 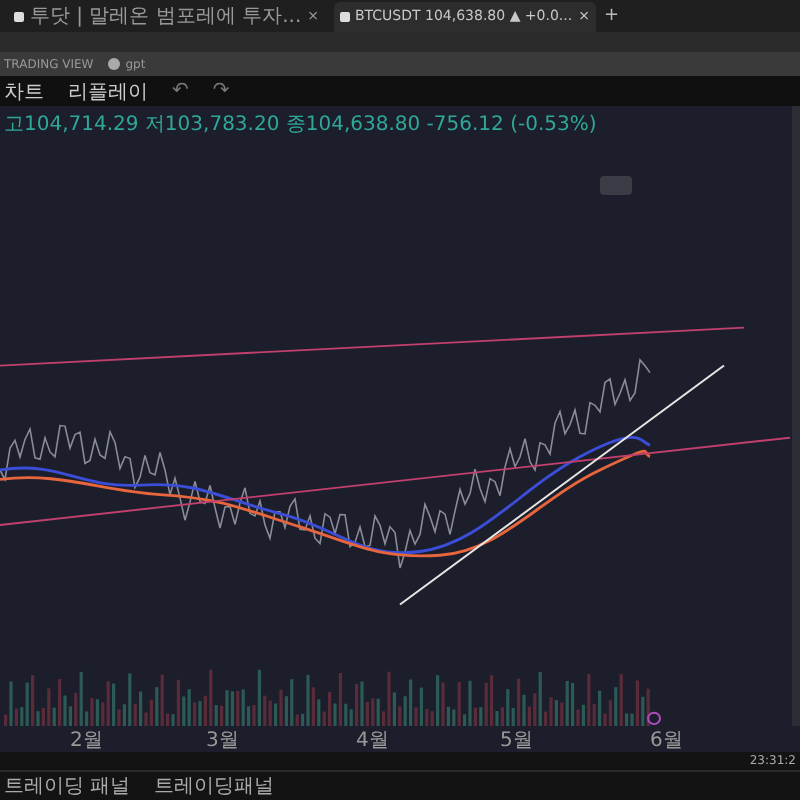 What do you see at coordinates (108, 91) in the screenshot?
I see `replay-button: 리플레이` at bounding box center [108, 91].